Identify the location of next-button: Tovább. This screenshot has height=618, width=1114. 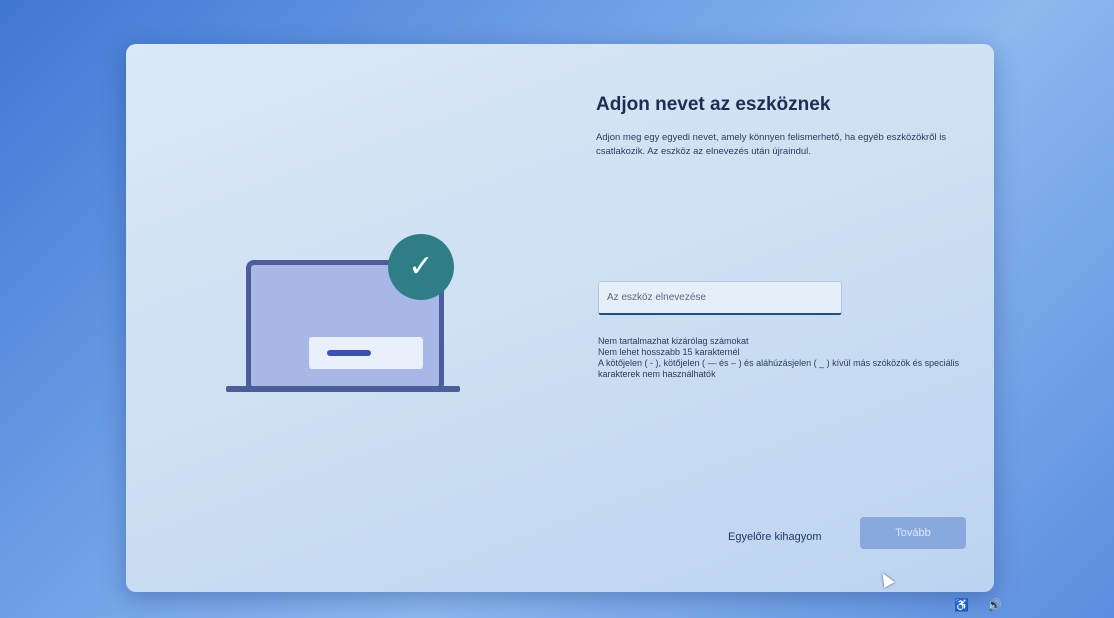
(913, 533).